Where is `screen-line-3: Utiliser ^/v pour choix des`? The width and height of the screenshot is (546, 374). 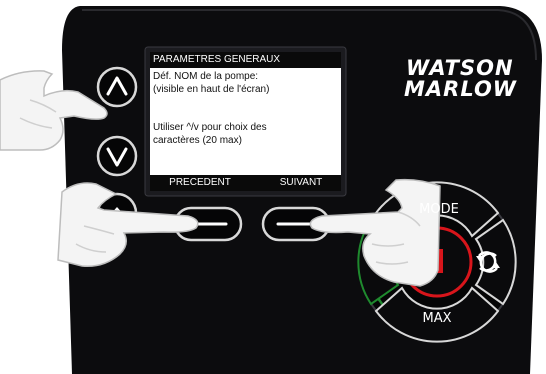
screen-line-3: Utiliser ^/v pour choix des is located at coordinates (210, 127).